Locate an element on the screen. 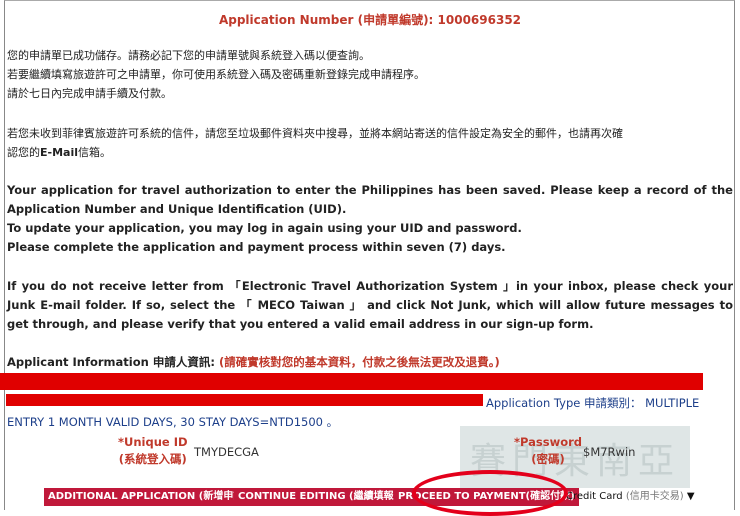 The width and height of the screenshot is (740, 516). payment-method-selected: Credit Card is located at coordinates (594, 496).